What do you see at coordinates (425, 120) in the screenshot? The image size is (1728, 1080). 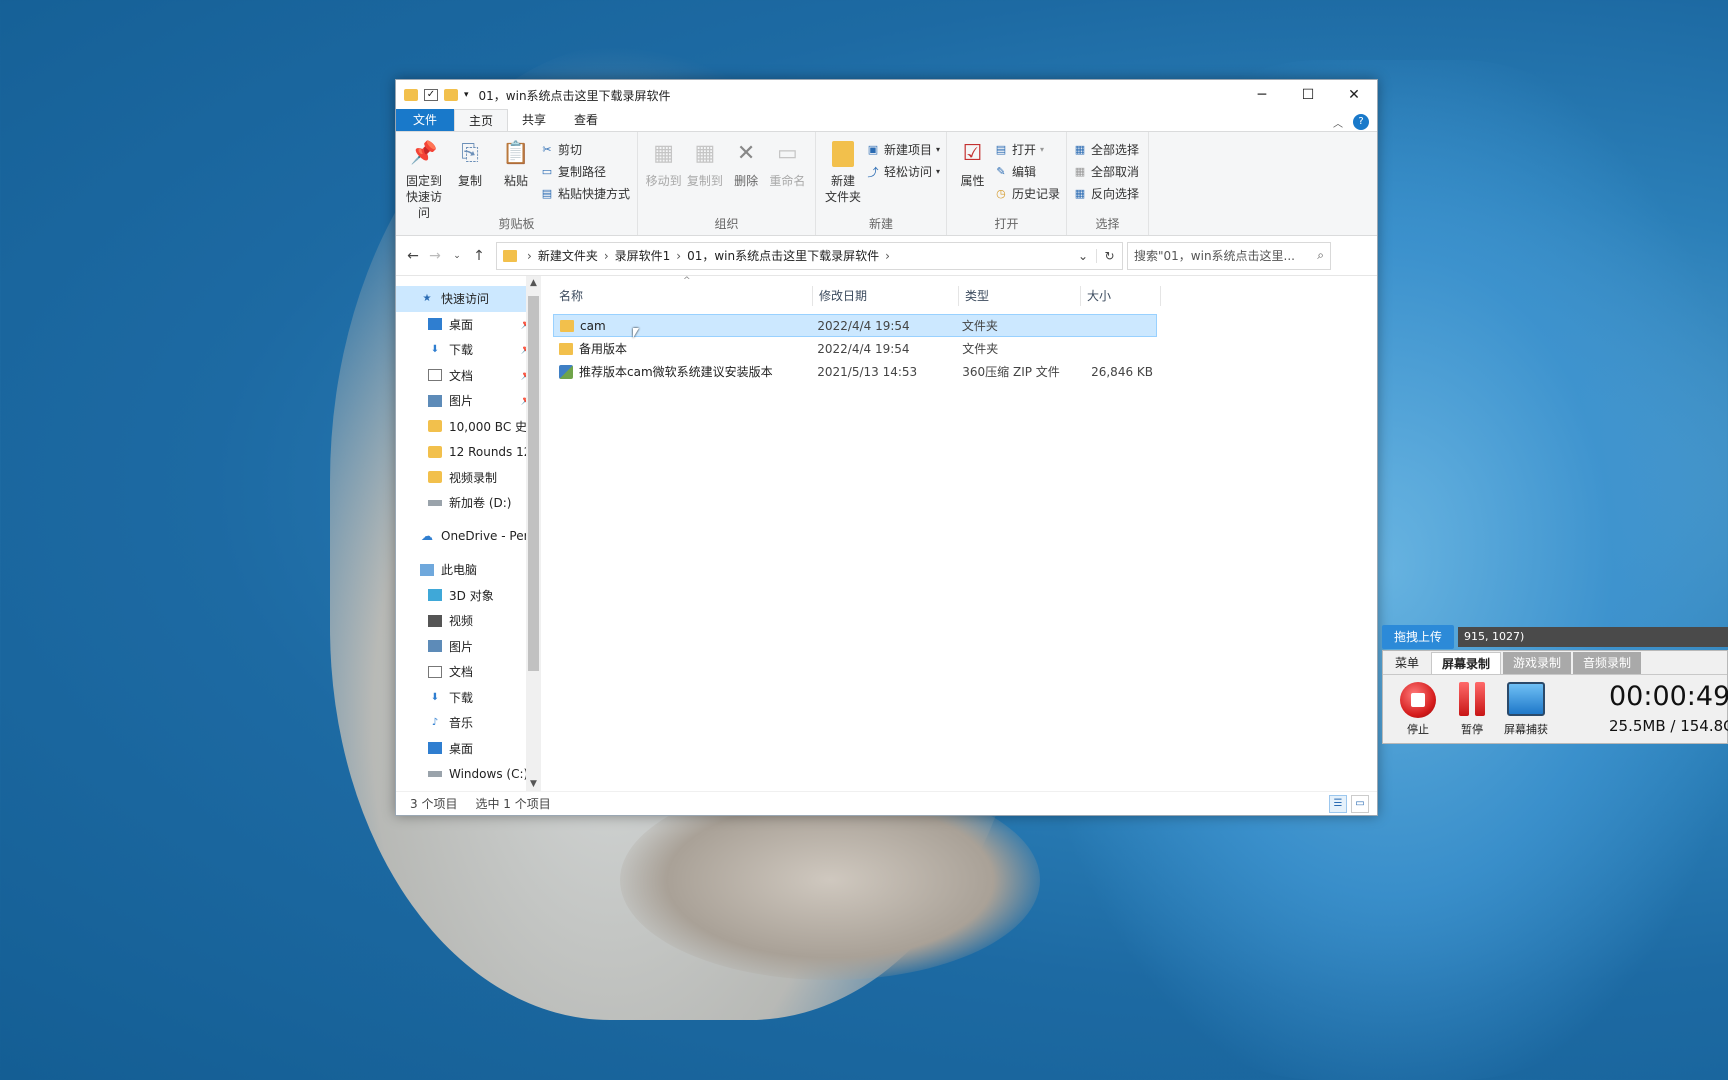 I see `tab-file: 文件` at bounding box center [425, 120].